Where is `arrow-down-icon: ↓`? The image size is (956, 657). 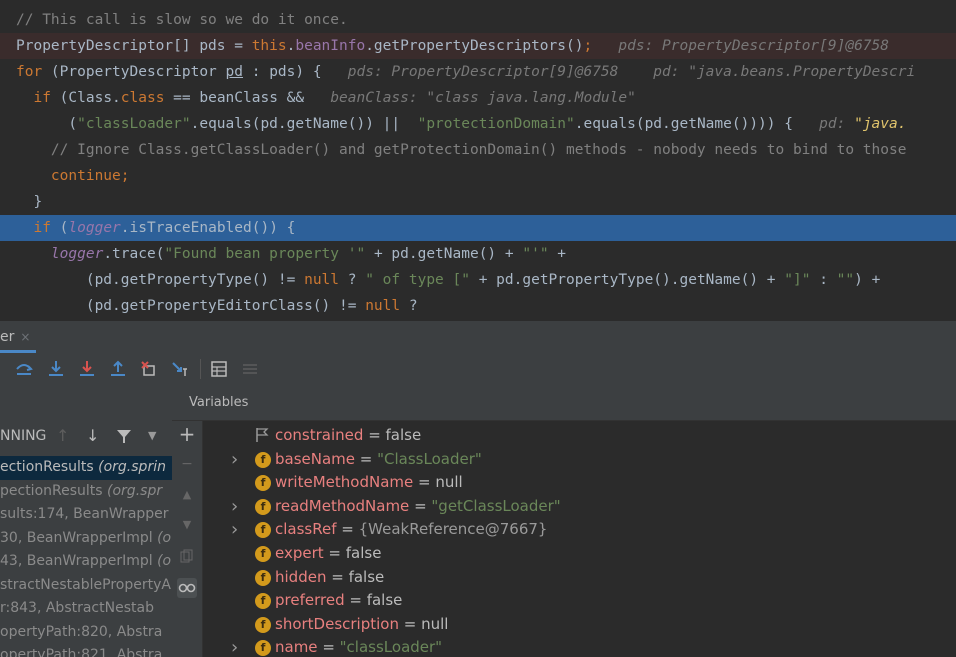 arrow-down-icon: ↓ is located at coordinates (92, 436).